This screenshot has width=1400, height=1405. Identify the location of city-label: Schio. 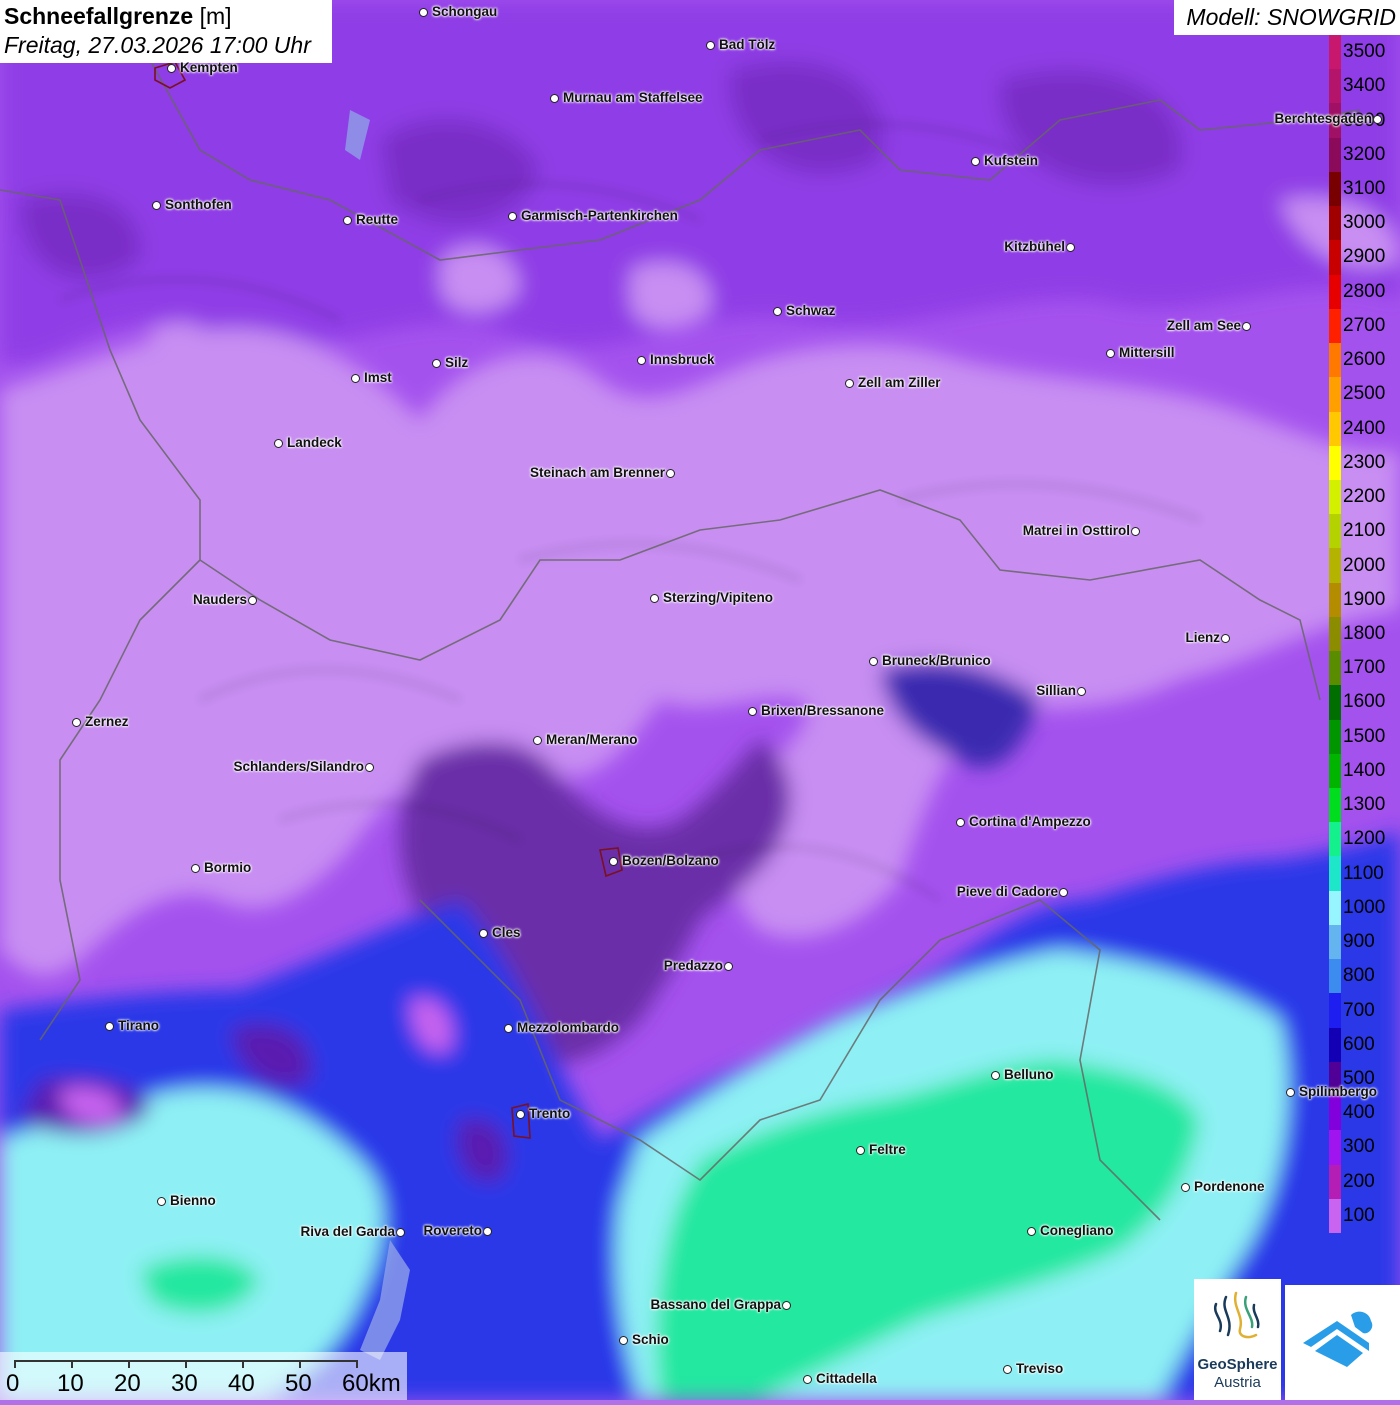
(650, 1339).